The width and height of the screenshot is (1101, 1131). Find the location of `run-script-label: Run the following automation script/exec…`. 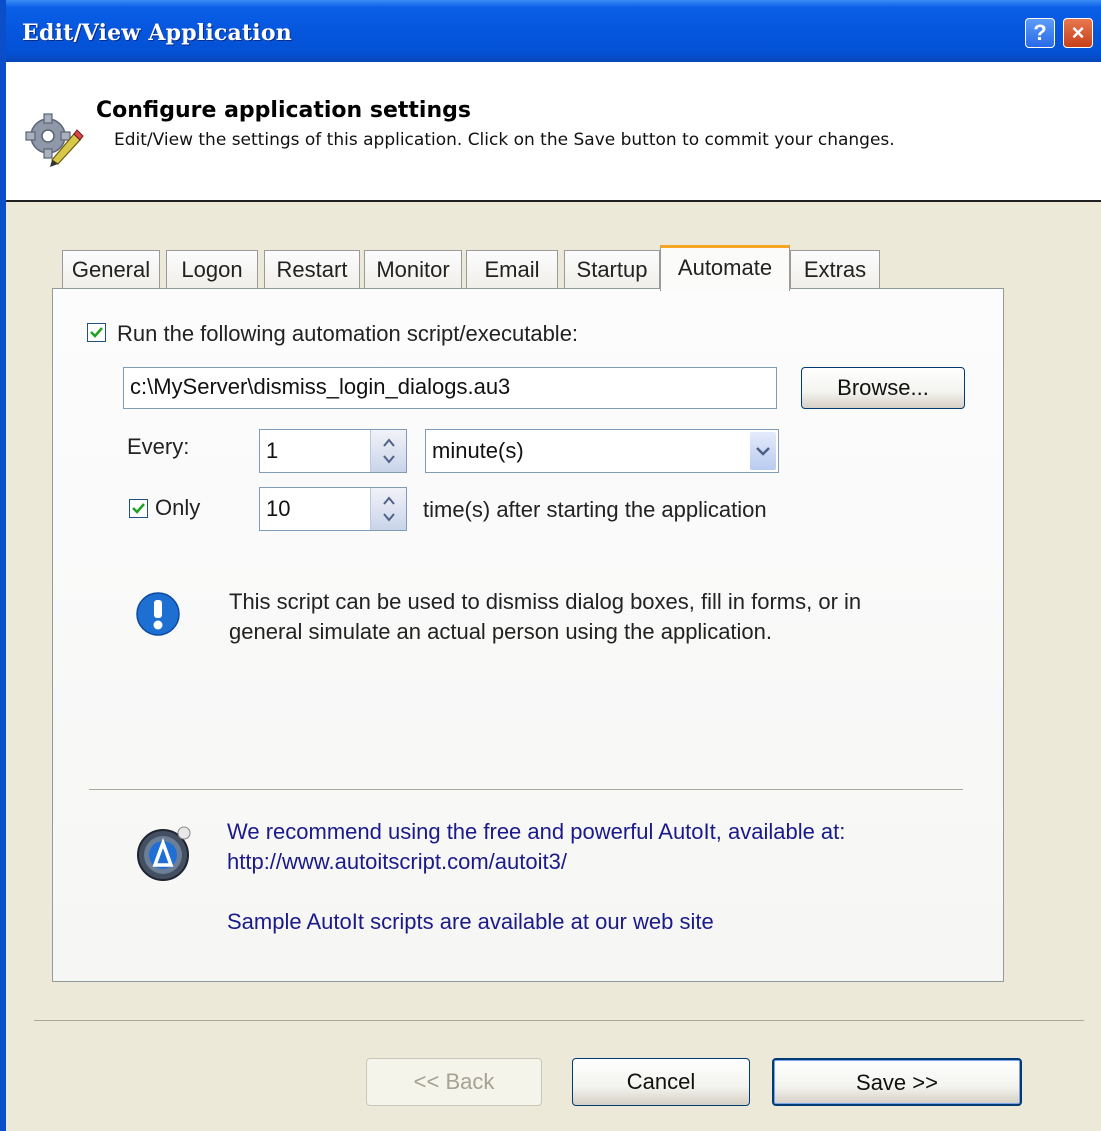

run-script-label: Run the following automation script/exec… is located at coordinates (348, 333).